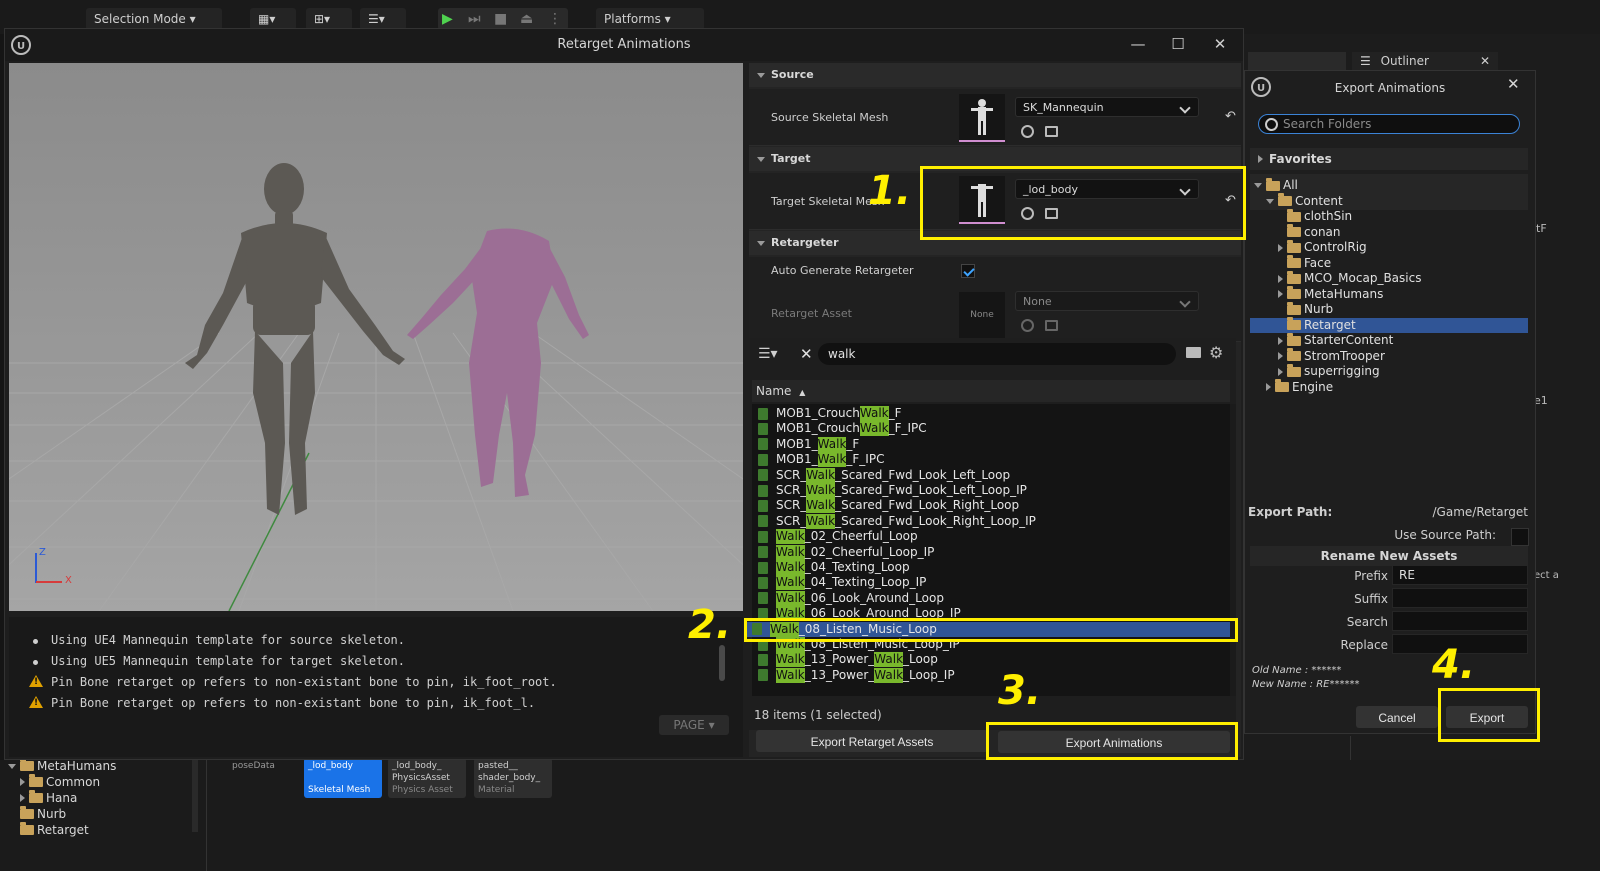  Describe the element at coordinates (1233, 550) in the screenshot. I see `list-scrollbar` at that location.